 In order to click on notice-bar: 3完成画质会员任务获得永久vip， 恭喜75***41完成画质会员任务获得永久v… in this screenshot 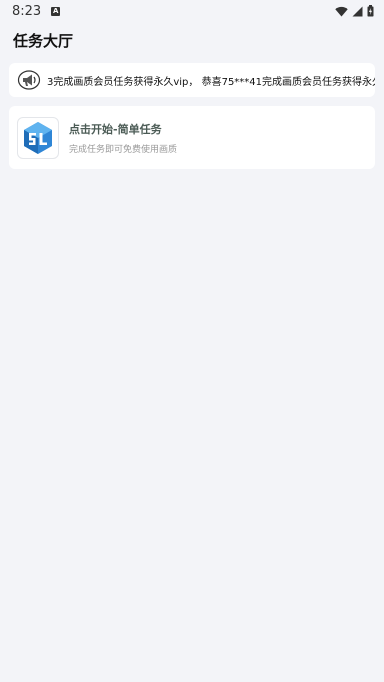, I will do `click(192, 80)`.